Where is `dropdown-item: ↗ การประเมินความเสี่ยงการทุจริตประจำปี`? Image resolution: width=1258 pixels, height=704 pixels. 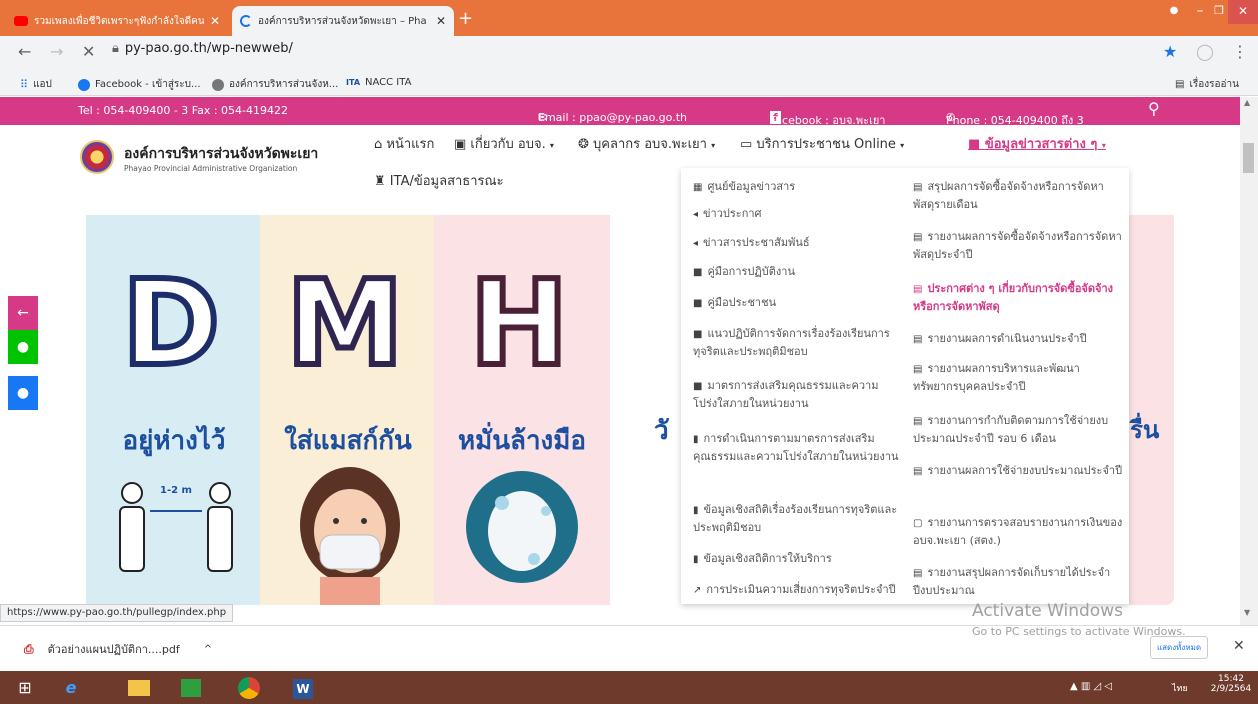 dropdown-item: ↗ การประเมินความเสี่ยงการทุจริตประจำปี is located at coordinates (802, 590).